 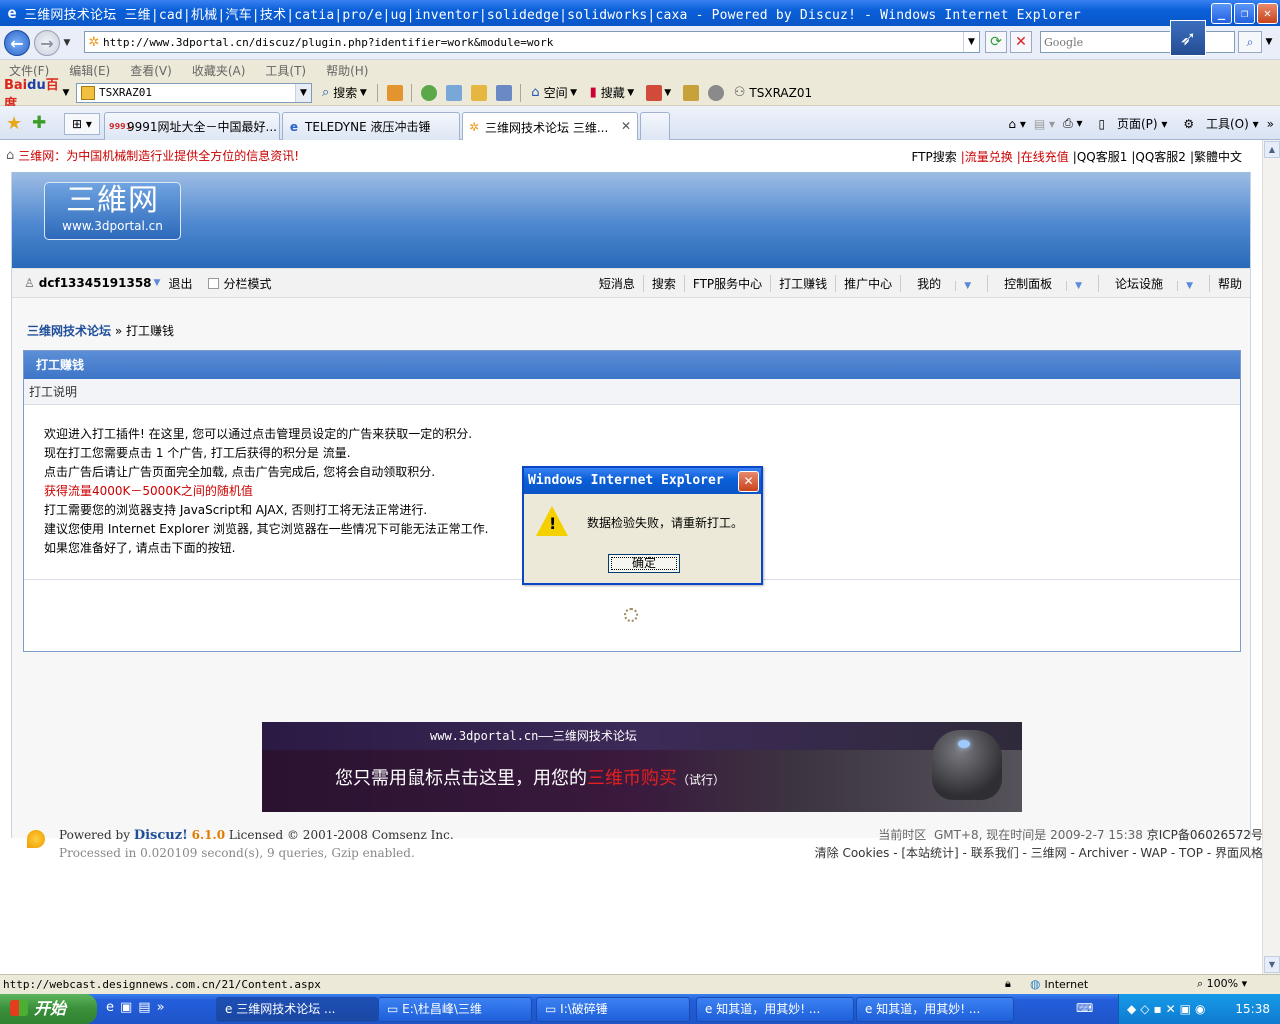 What do you see at coordinates (1072, 123) in the screenshot?
I see `print-icon: ⎙ ▾` at bounding box center [1072, 123].